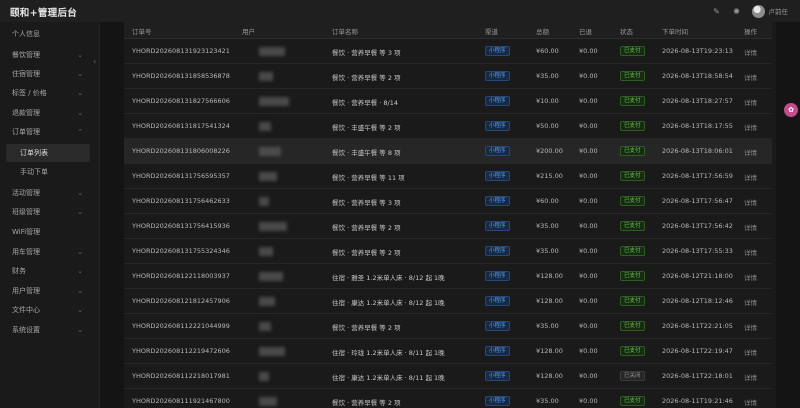 The height and width of the screenshot is (408, 800). What do you see at coordinates (585, 31) in the screenshot?
I see `col-refunded: 已退` at bounding box center [585, 31].